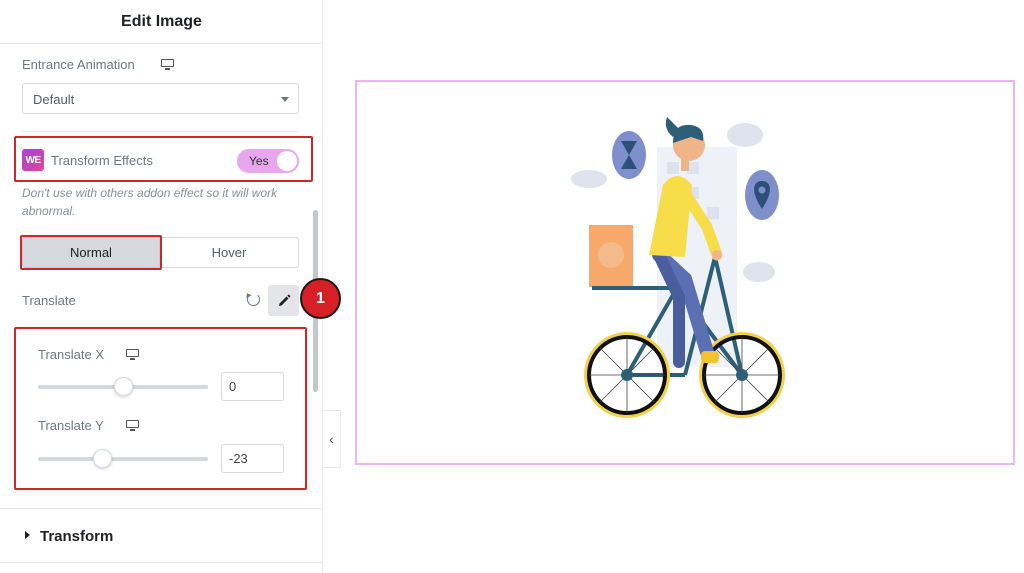  I want to click on entrance-animation-value: Default, so click(54, 99).